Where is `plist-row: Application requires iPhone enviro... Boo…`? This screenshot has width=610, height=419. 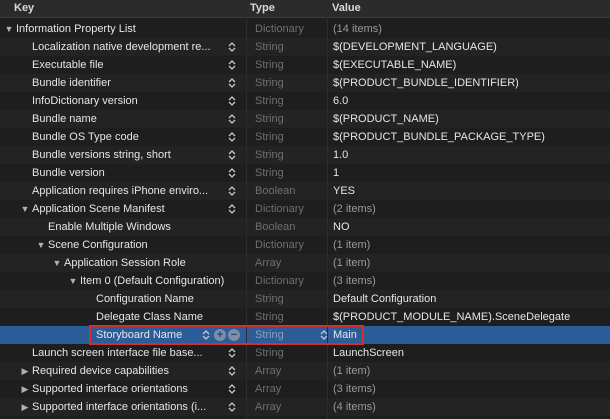
plist-row: Application requires iPhone enviro... Boo… is located at coordinates (305, 191).